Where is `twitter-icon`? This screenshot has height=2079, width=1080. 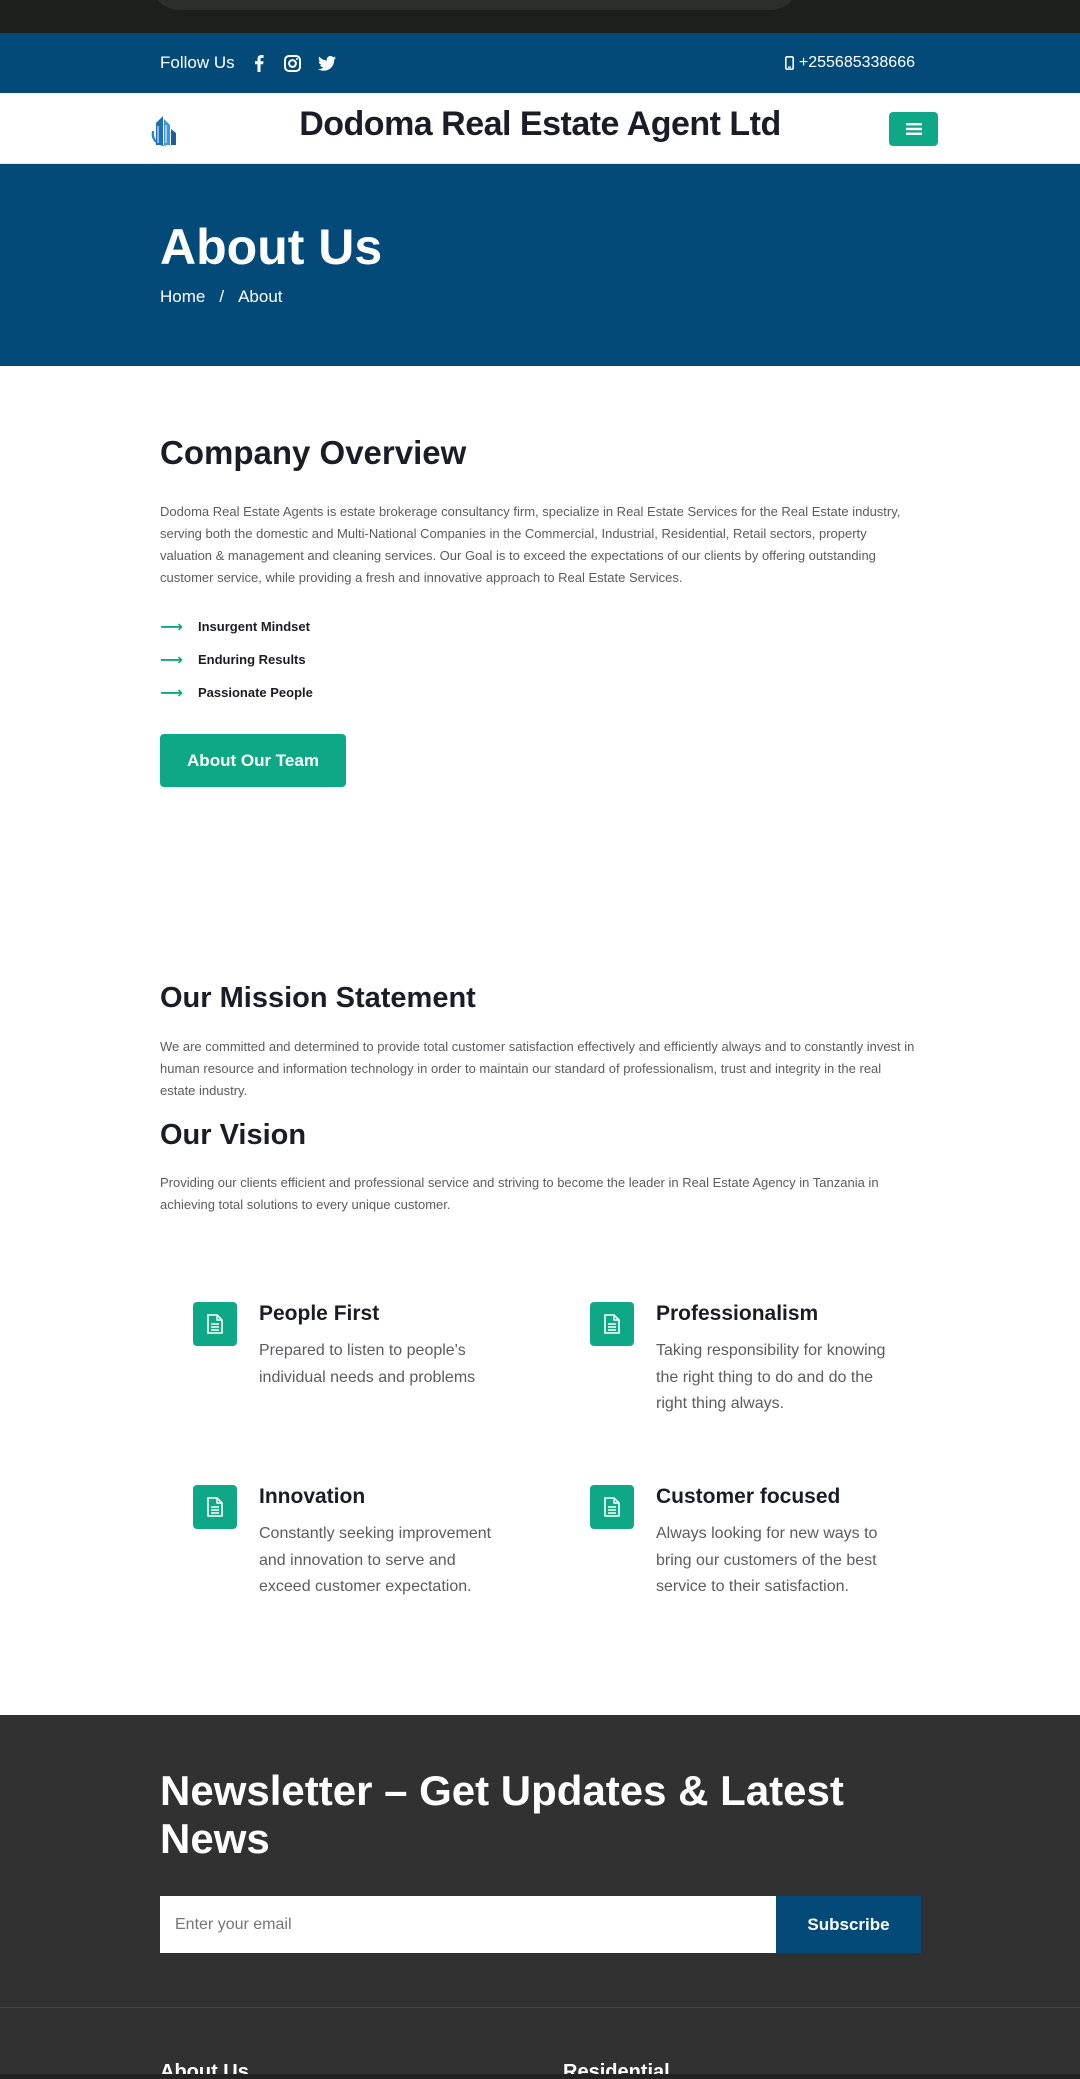
twitter-icon is located at coordinates (327, 63).